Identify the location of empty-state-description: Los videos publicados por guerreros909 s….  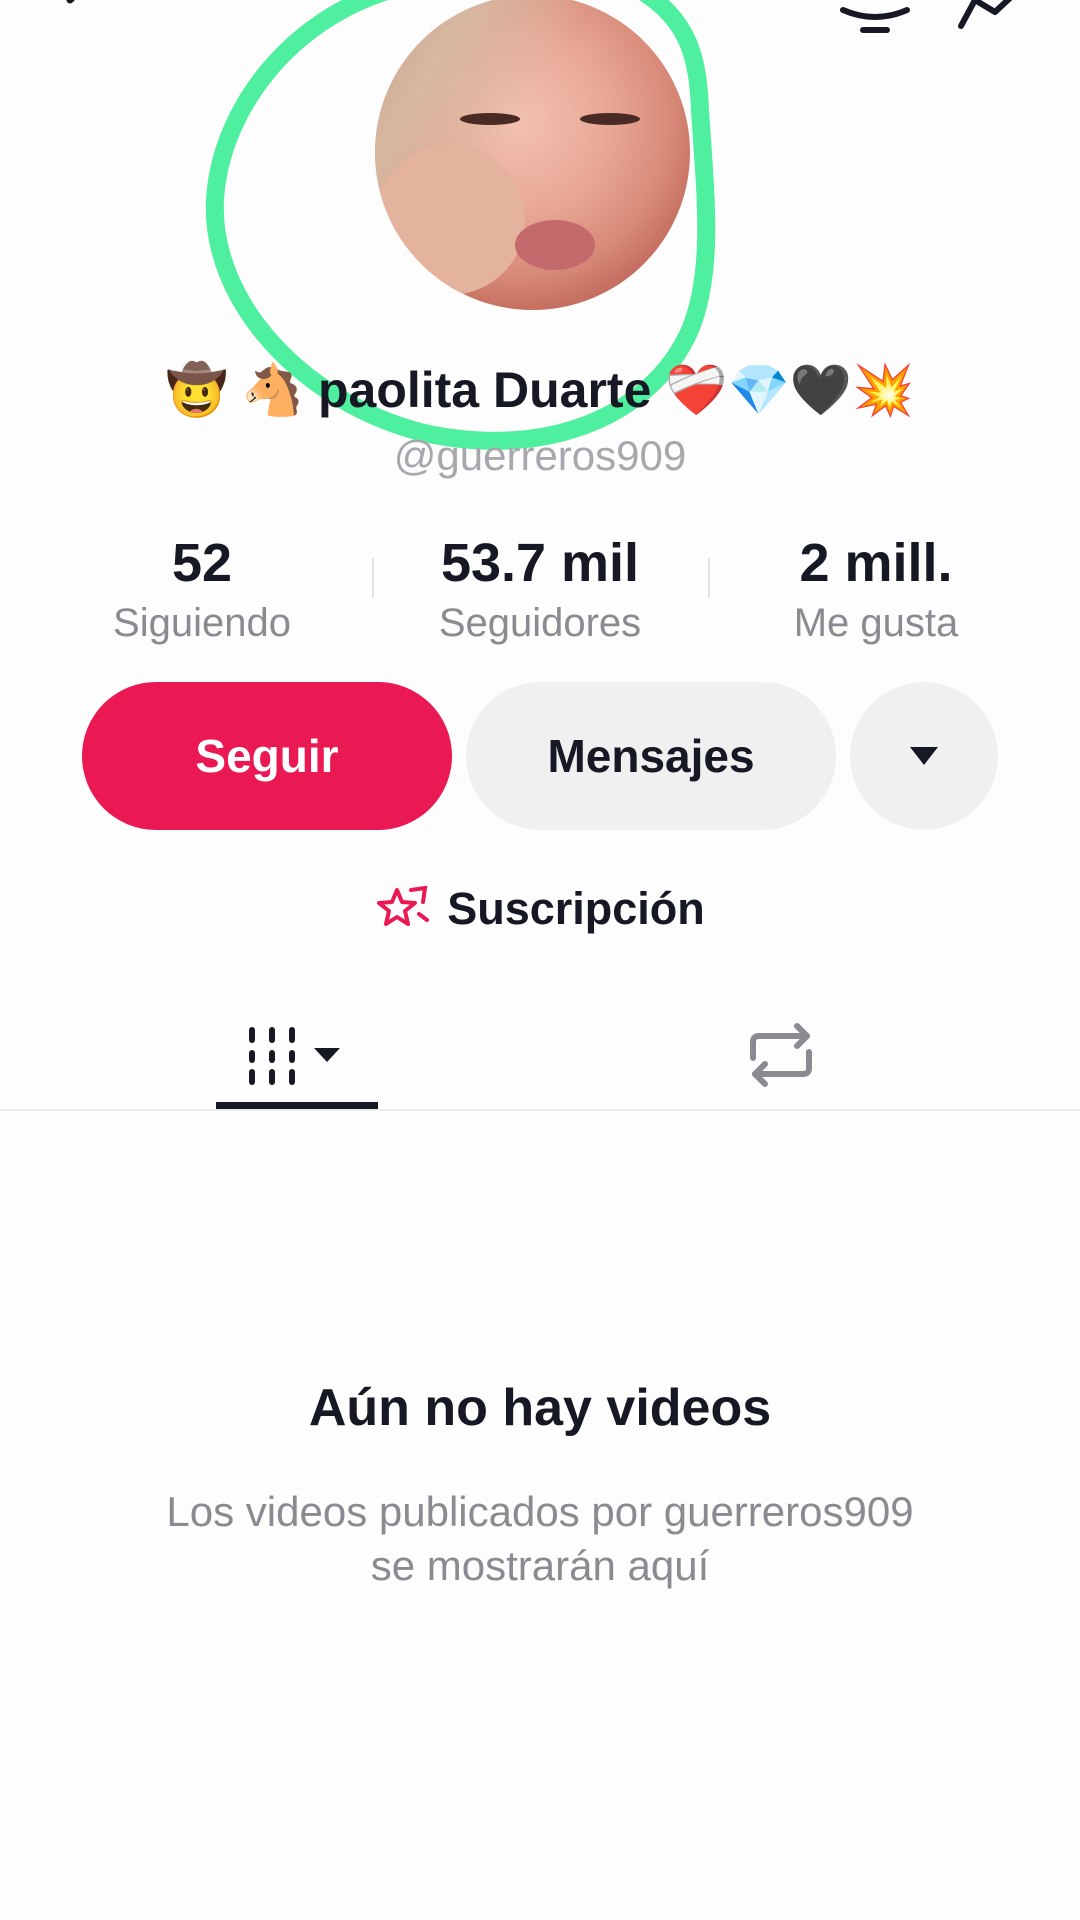
(540, 1538).